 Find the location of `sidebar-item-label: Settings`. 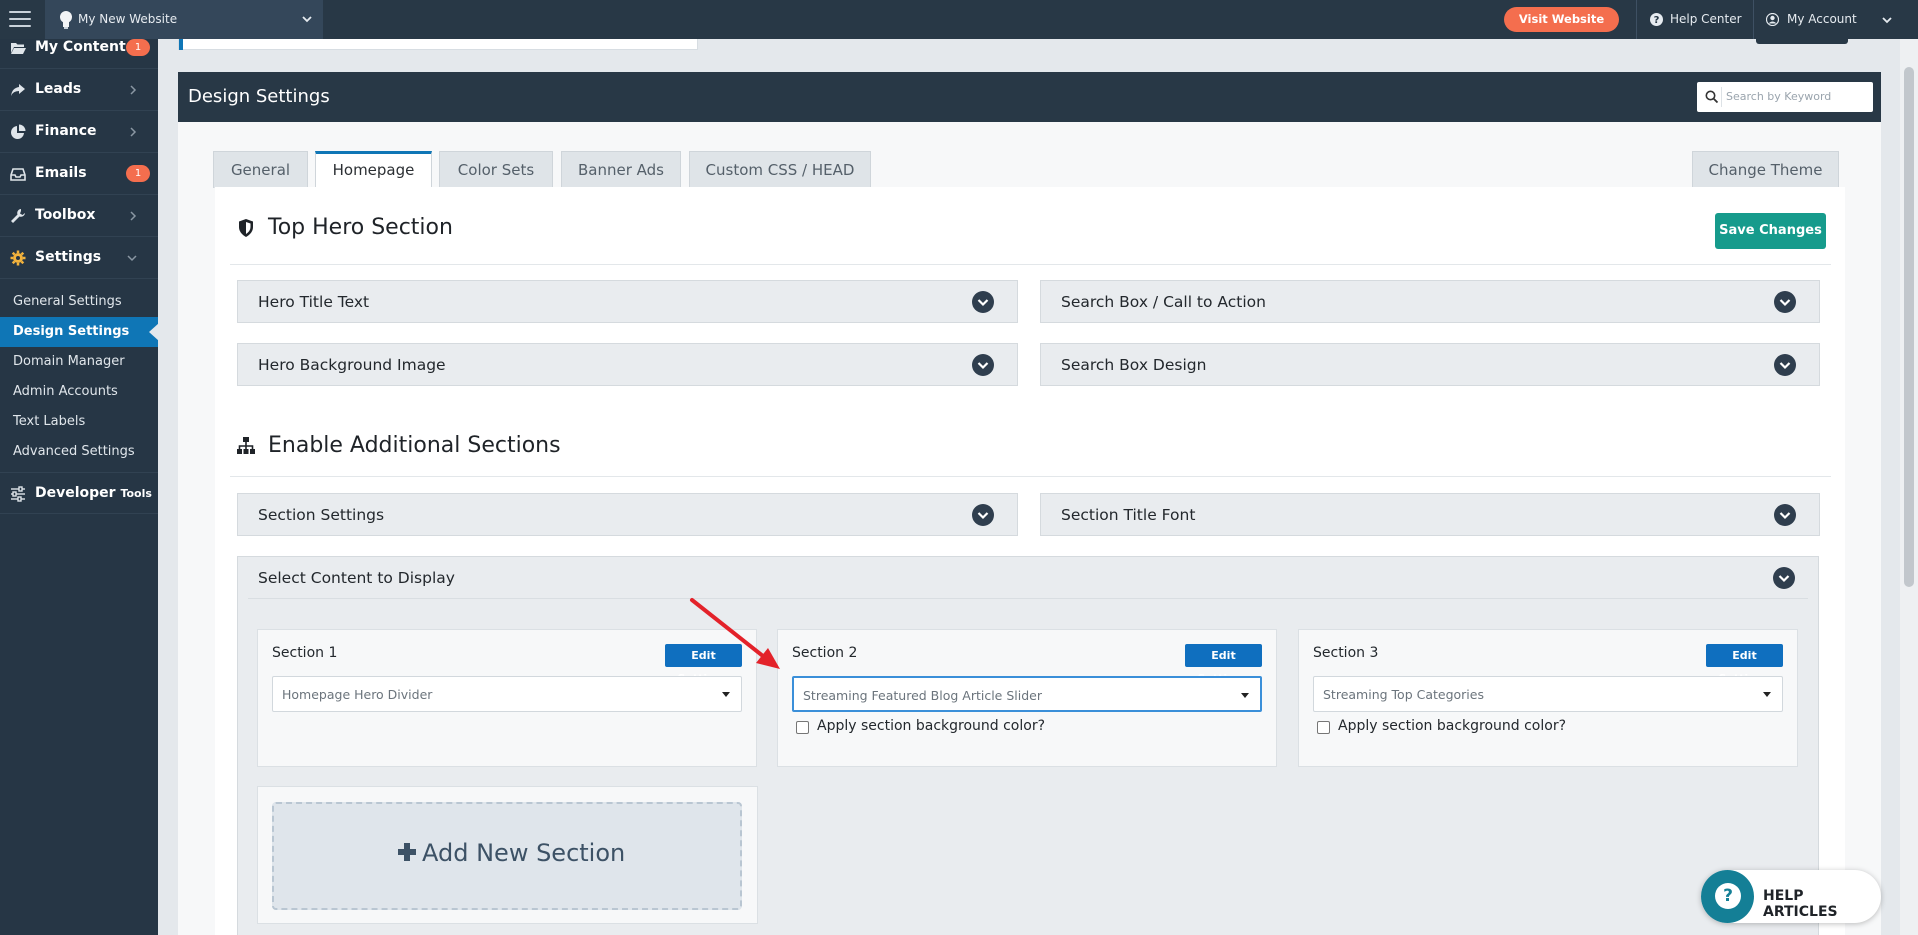

sidebar-item-label: Settings is located at coordinates (68, 257).